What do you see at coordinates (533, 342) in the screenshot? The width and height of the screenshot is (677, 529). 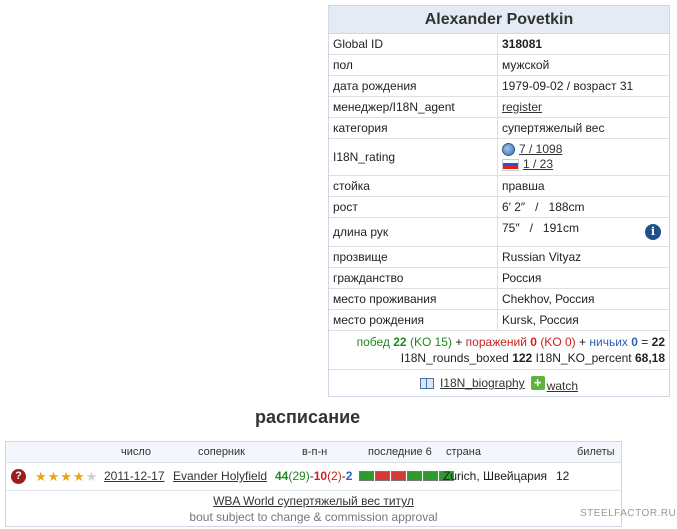 I see `losses-count: 0` at bounding box center [533, 342].